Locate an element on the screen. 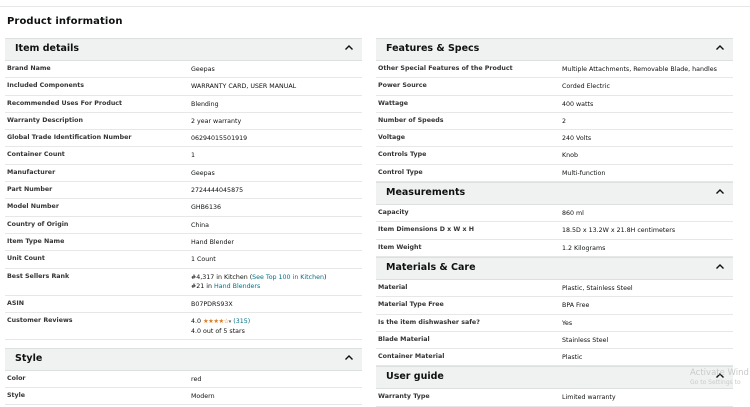 The image size is (750, 407). chevron-down-icon: ▾ is located at coordinates (230, 322).